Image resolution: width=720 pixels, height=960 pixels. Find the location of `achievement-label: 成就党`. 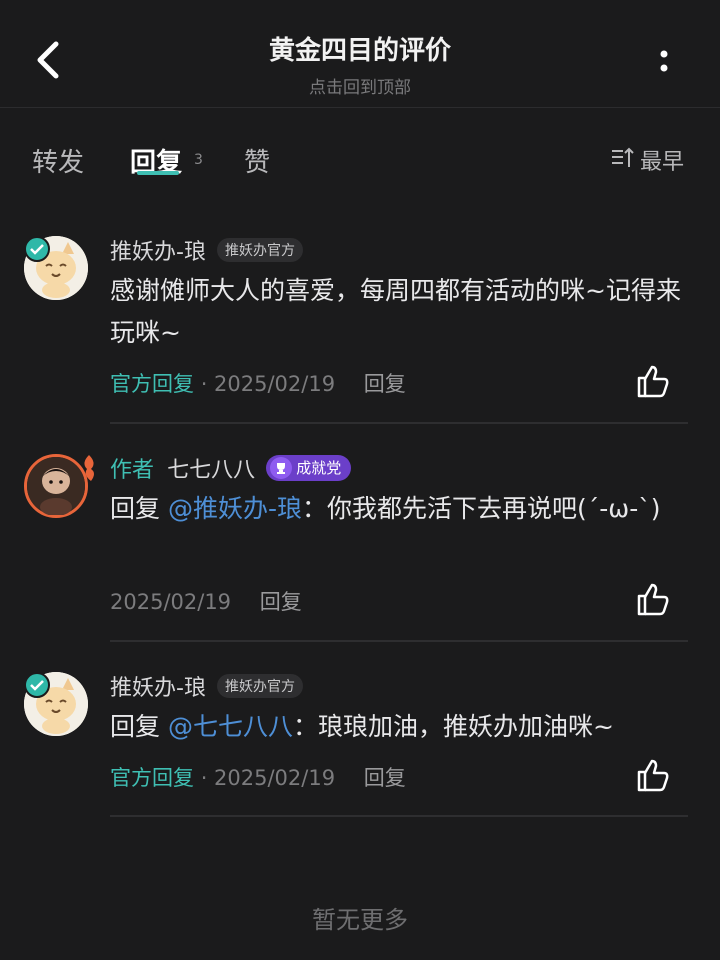

achievement-label: 成就党 is located at coordinates (319, 467).